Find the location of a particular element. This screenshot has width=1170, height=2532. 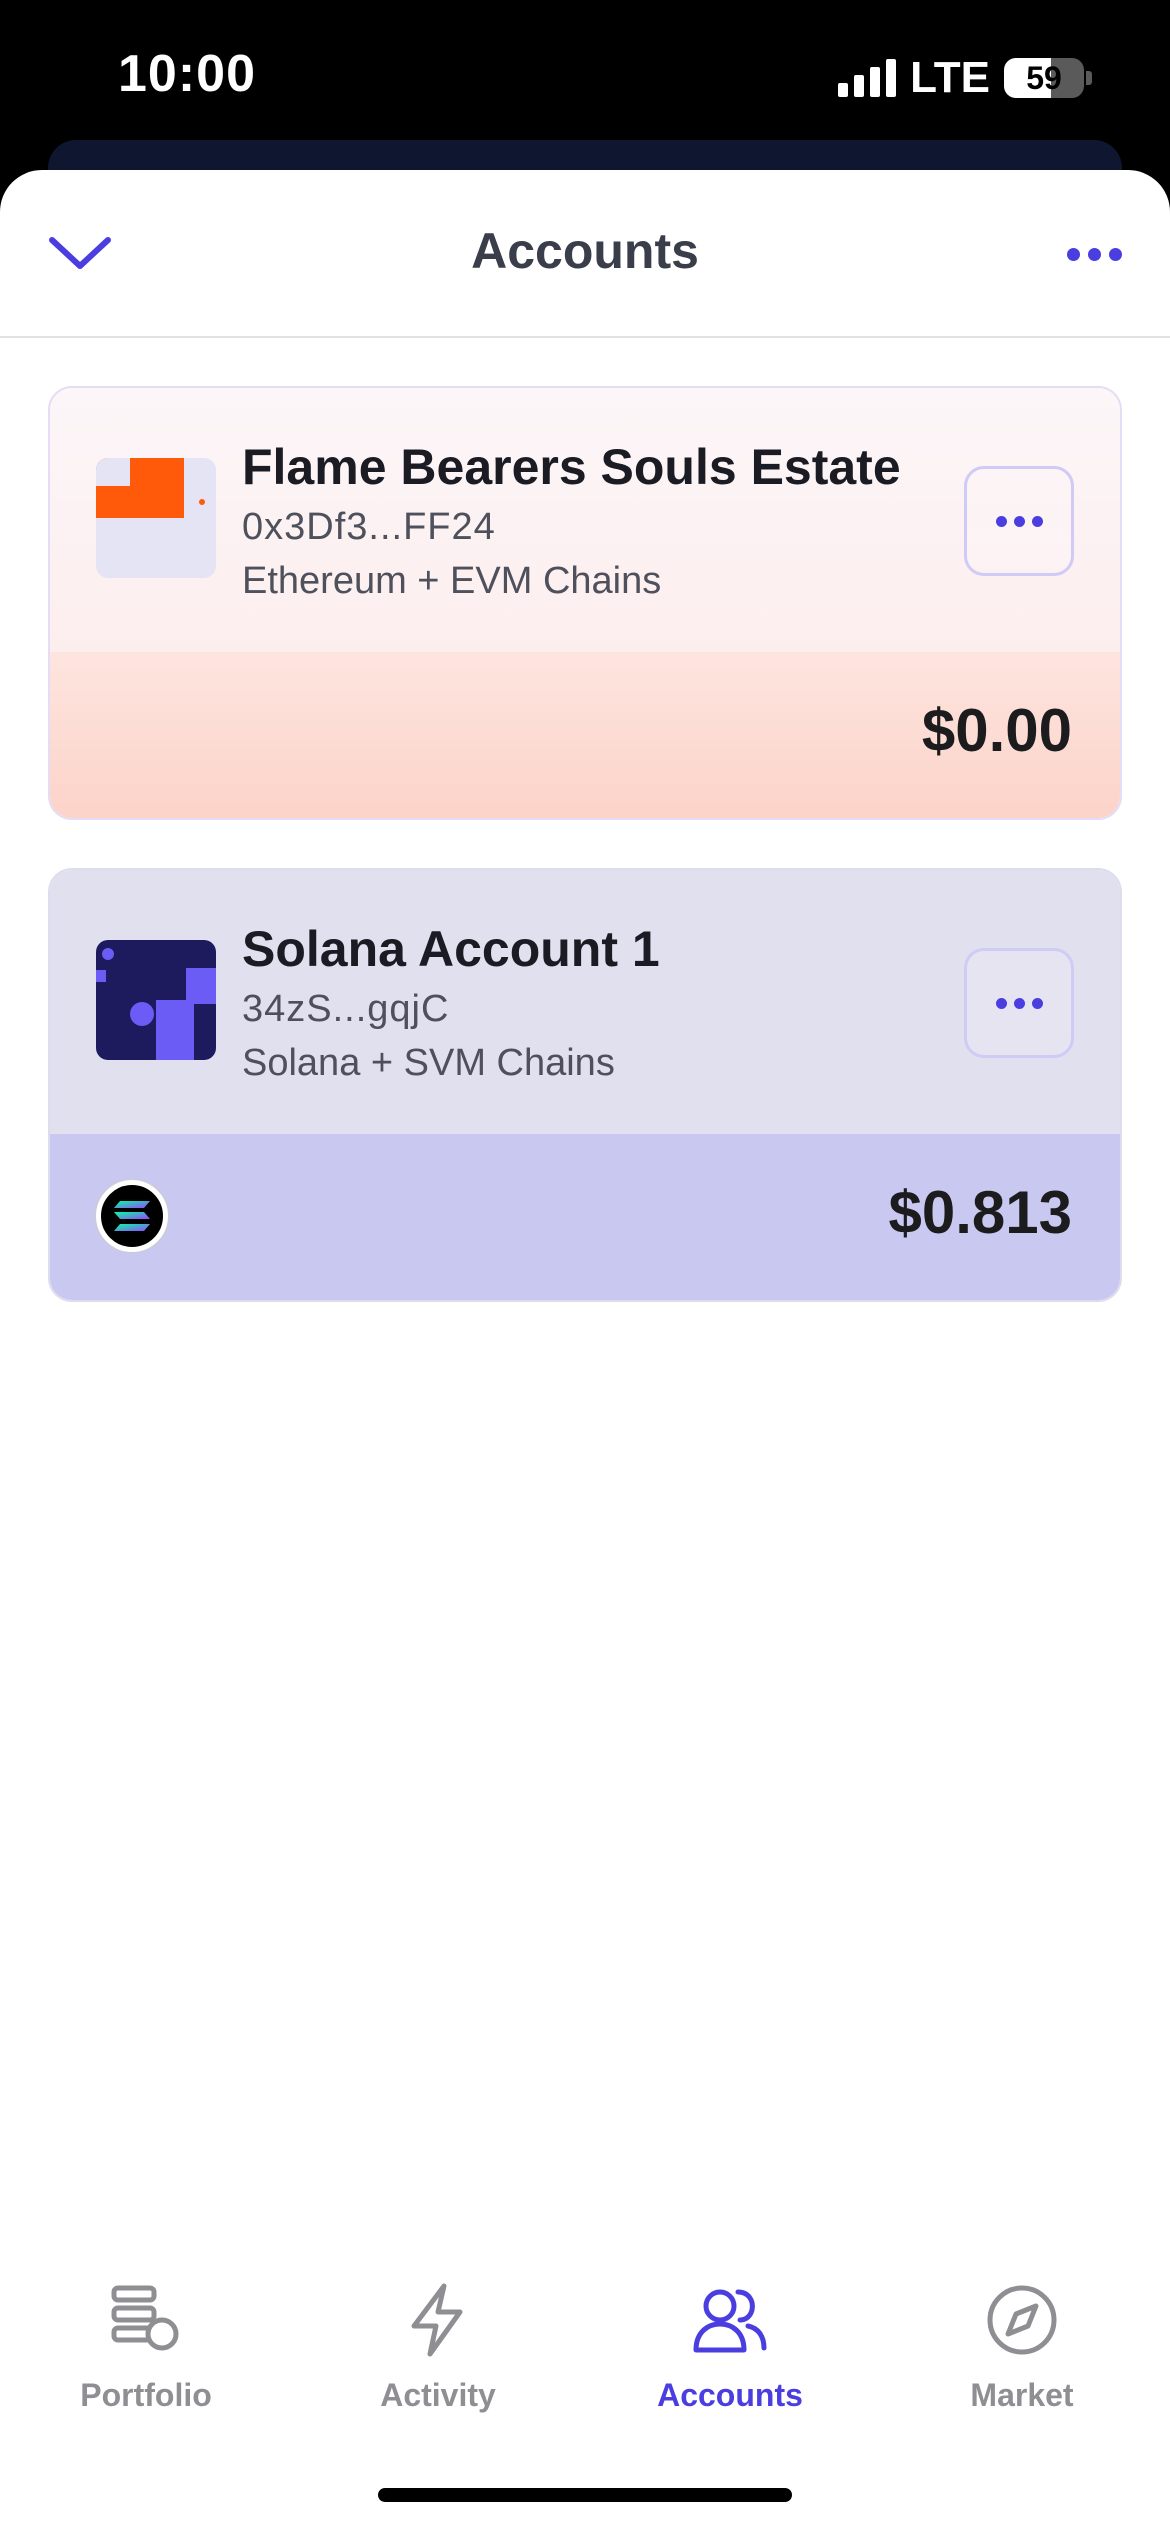

account-name: Flame Bearers Souls Estate is located at coordinates (571, 467).